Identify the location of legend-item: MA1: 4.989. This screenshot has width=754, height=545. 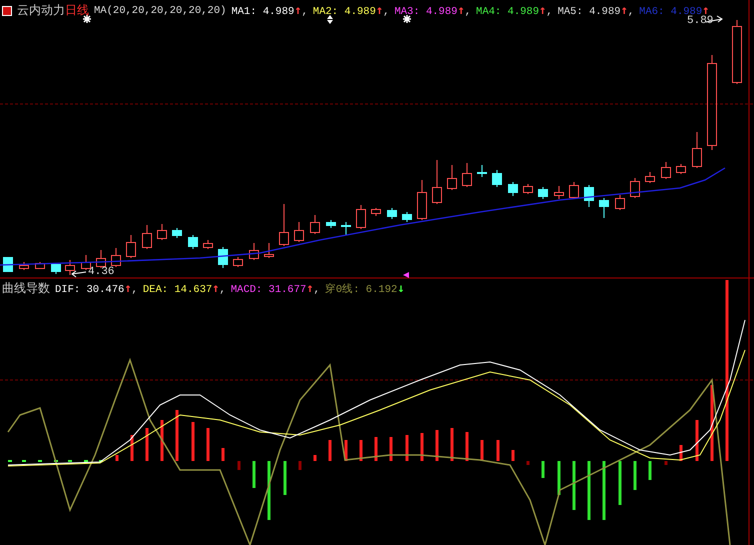
(262, 12).